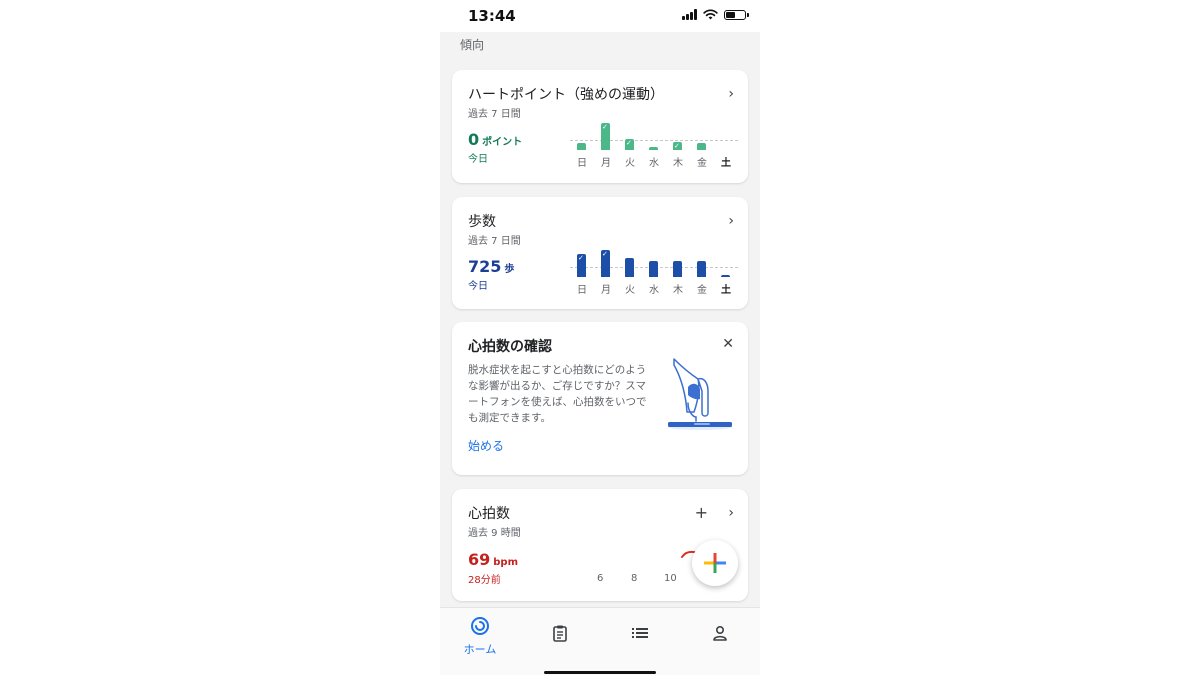 This screenshot has width=1200, height=675. Describe the element at coordinates (493, 559) in the screenshot. I see `heart-rate-value: 69 bpm` at that location.